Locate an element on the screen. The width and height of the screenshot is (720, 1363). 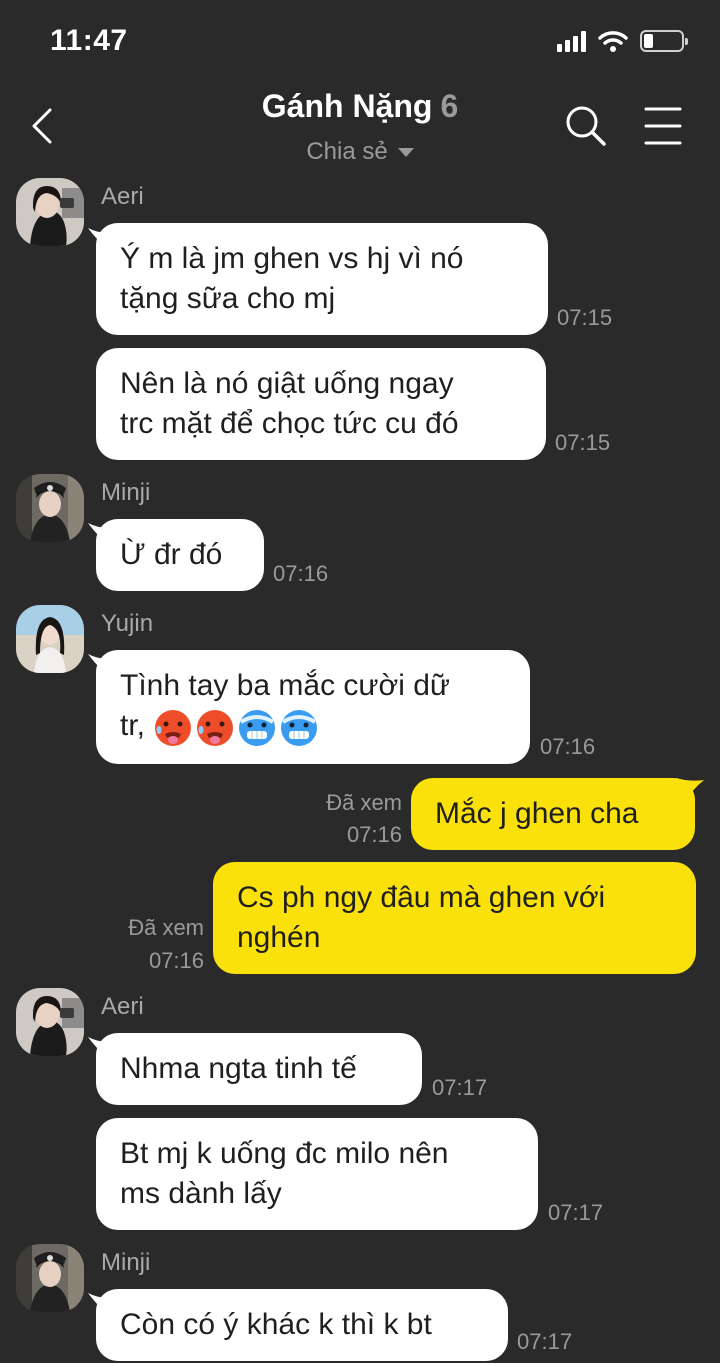
message-bubble: Tình tay ba mắc cười dữ tr, is located at coordinates (313, 707).